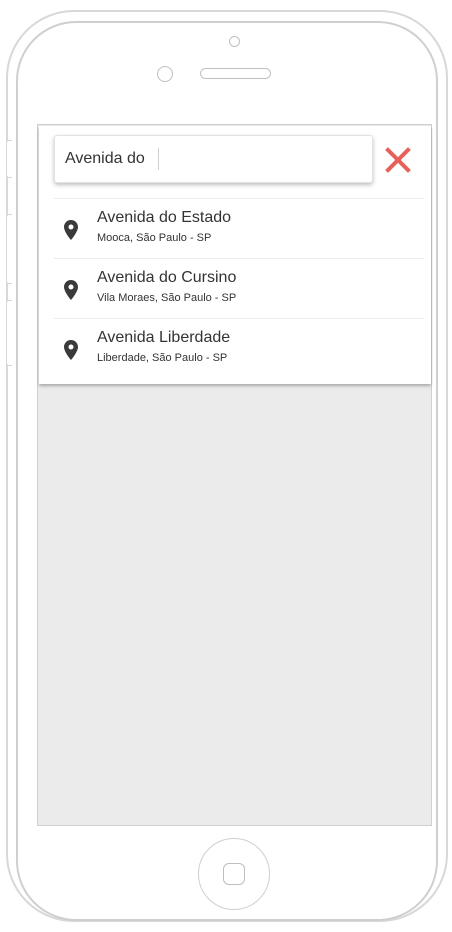  I want to click on result-title: Avenida do Estado, so click(164, 217).